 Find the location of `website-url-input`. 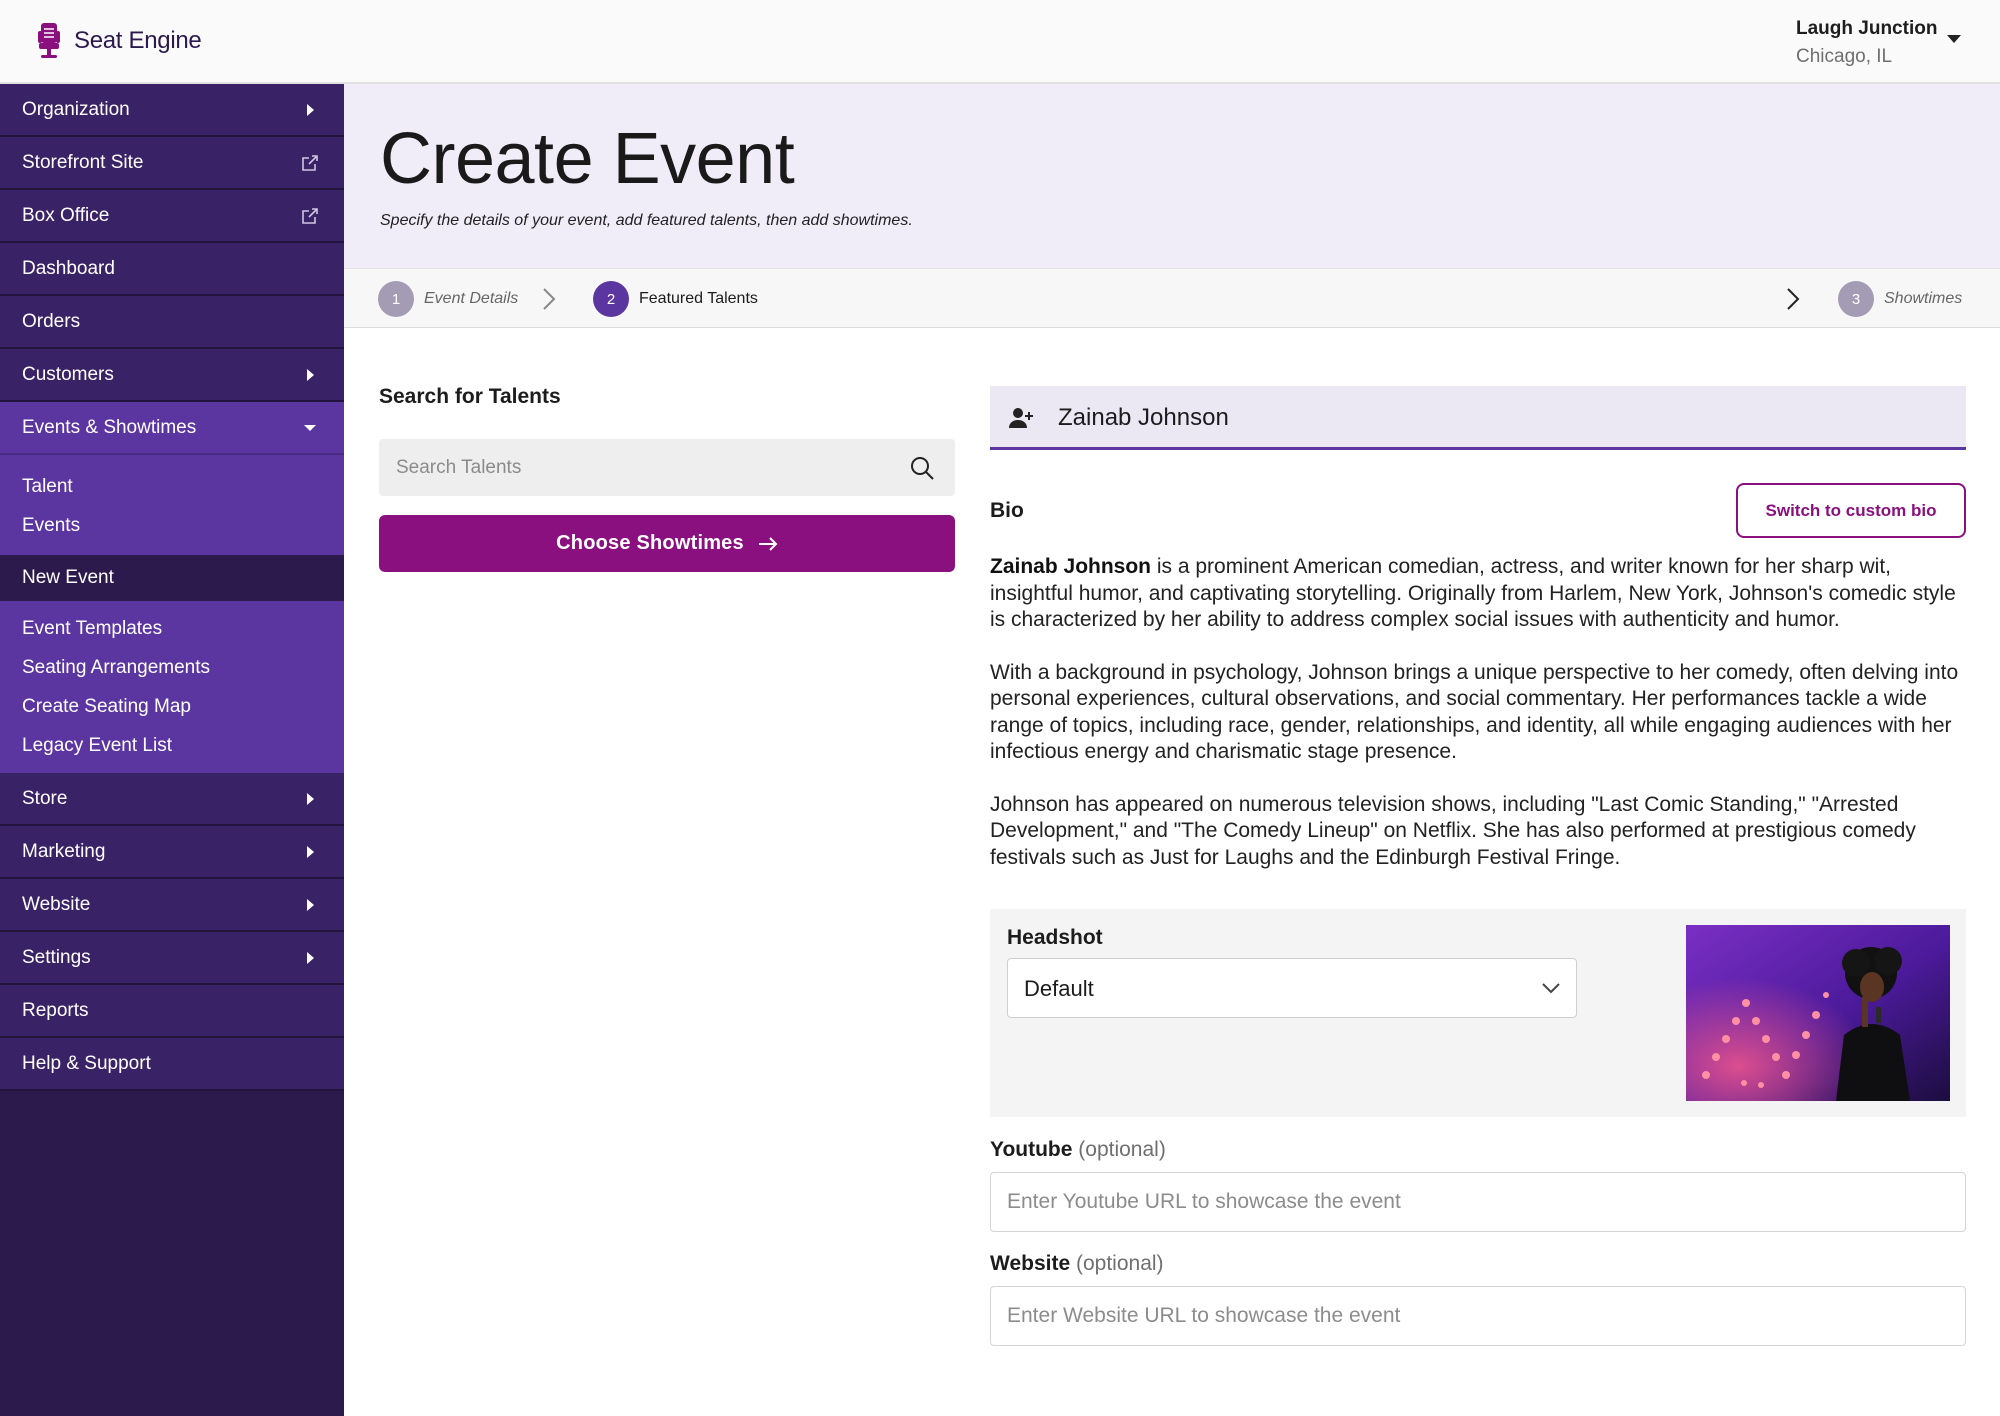

website-url-input is located at coordinates (1478, 1316).